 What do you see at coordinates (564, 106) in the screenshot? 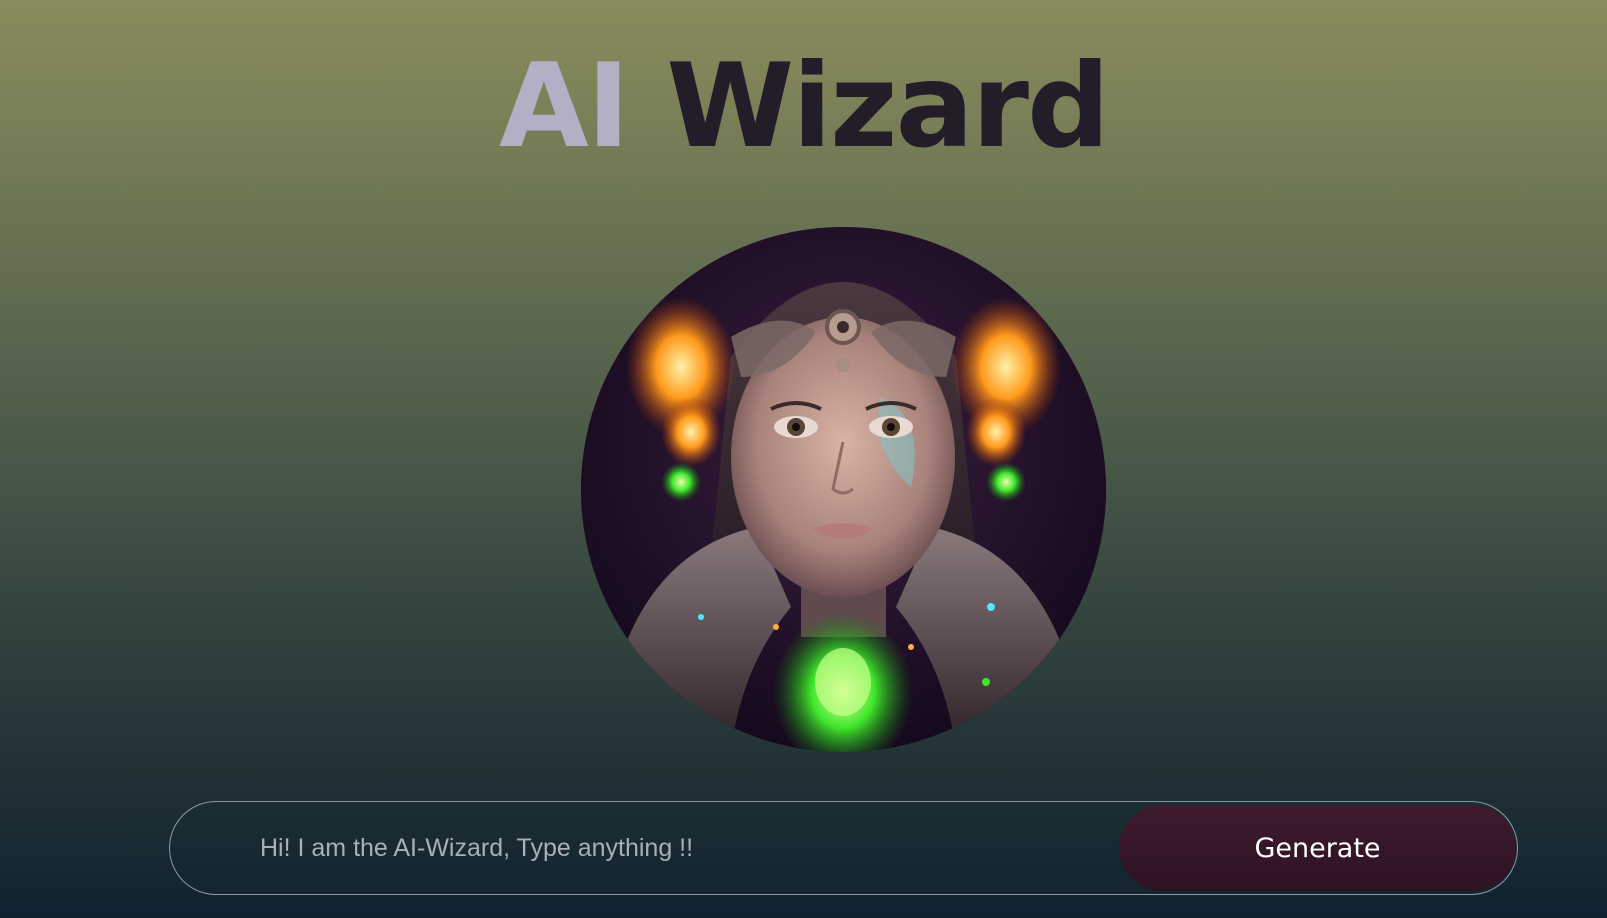
I see `title-ai: AI` at bounding box center [564, 106].